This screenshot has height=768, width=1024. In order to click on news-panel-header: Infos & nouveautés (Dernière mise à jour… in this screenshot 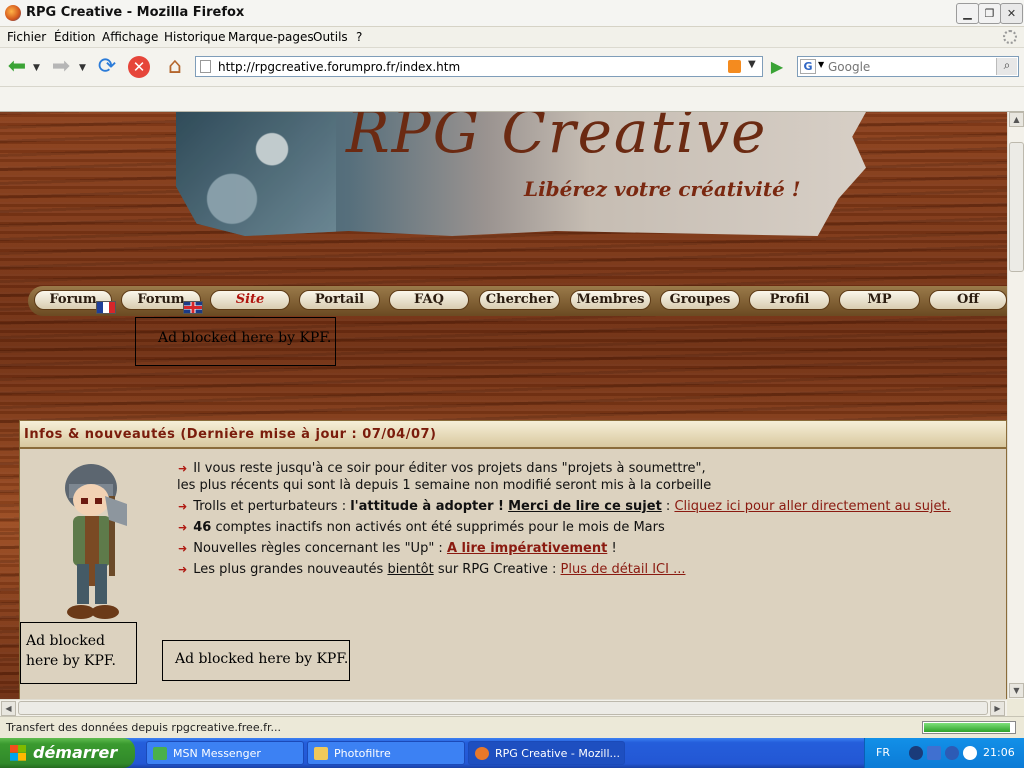, I will do `click(513, 435)`.